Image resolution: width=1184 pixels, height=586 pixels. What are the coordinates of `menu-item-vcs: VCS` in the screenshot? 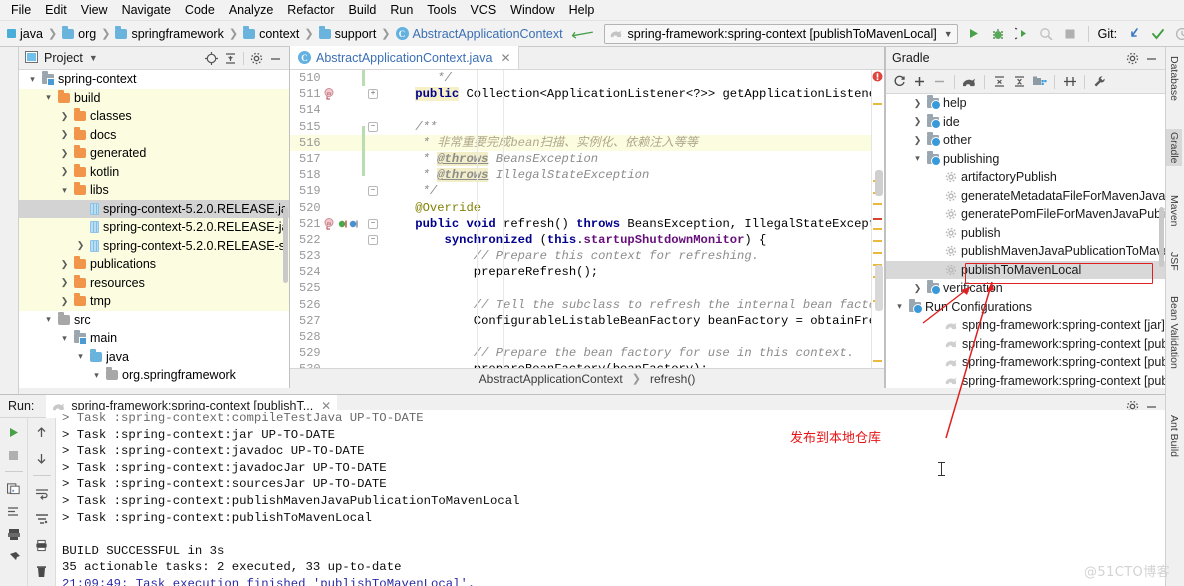 It's located at (483, 10).